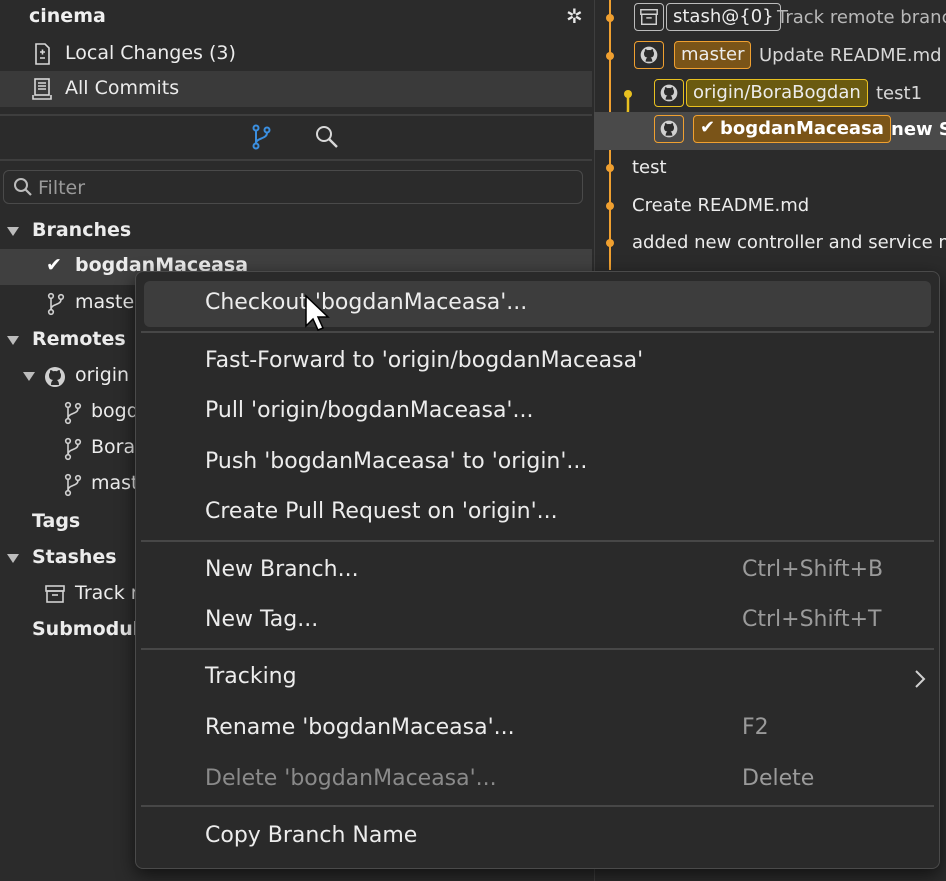  What do you see at coordinates (115, 411) in the screenshot?
I see `remote-branch-label: bogd` at bounding box center [115, 411].